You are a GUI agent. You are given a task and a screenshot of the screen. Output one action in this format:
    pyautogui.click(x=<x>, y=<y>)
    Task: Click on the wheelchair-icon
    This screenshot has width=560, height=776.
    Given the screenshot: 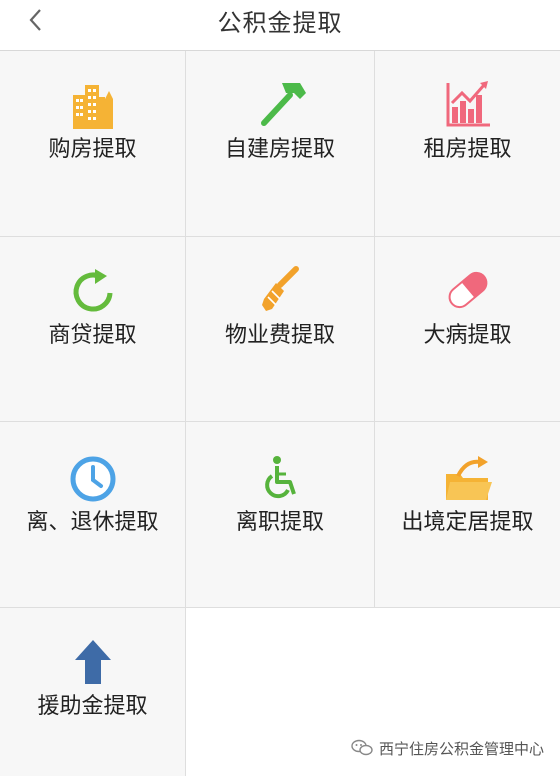 What is the action you would take?
    pyautogui.click(x=280, y=477)
    